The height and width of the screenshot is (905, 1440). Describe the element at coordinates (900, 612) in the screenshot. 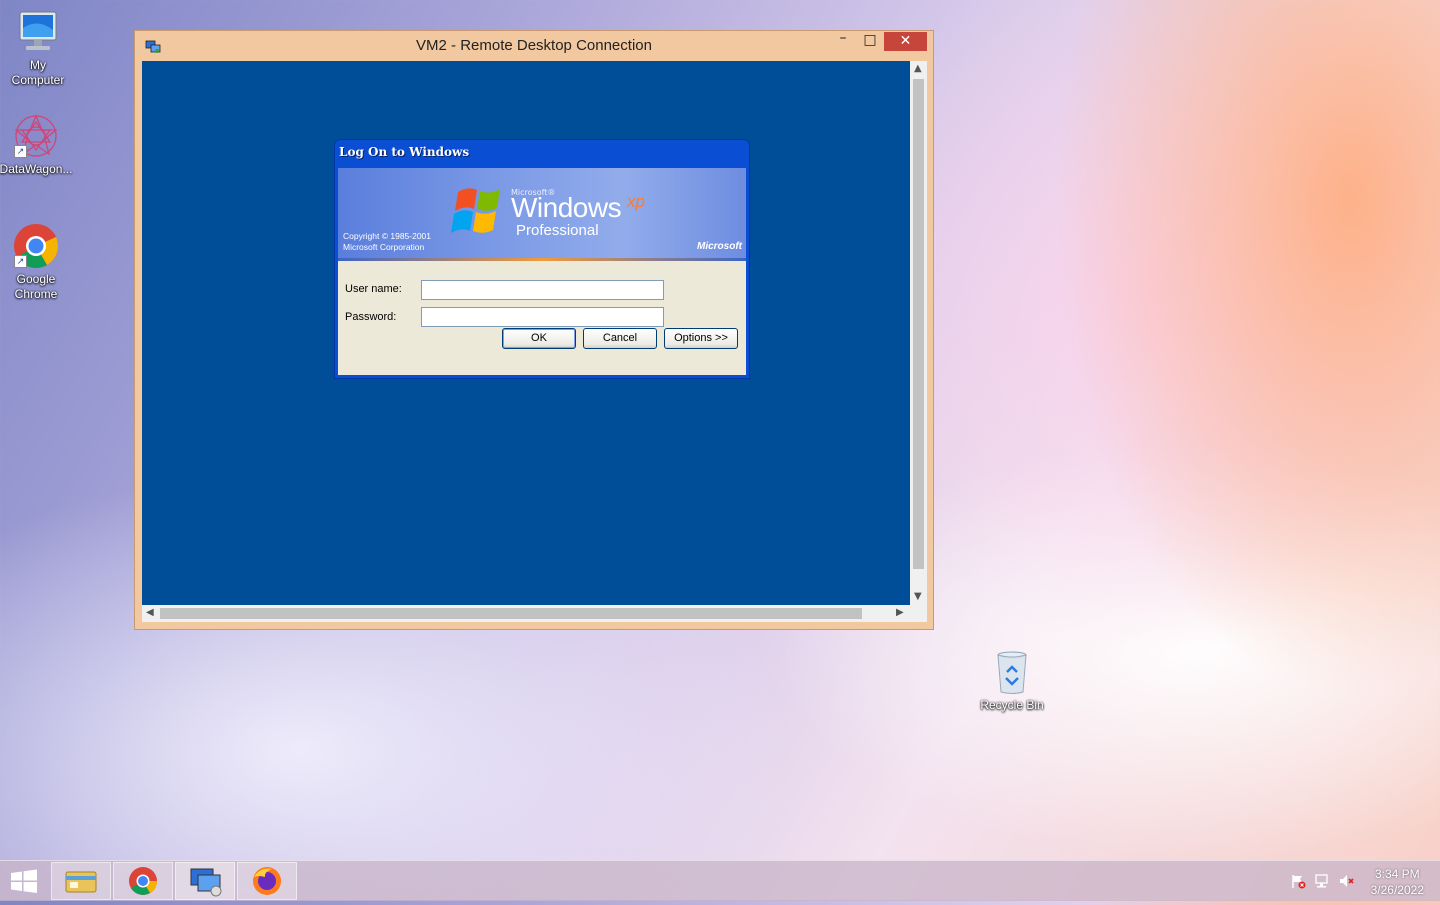

I see `scroll-right-icon: ▶` at that location.